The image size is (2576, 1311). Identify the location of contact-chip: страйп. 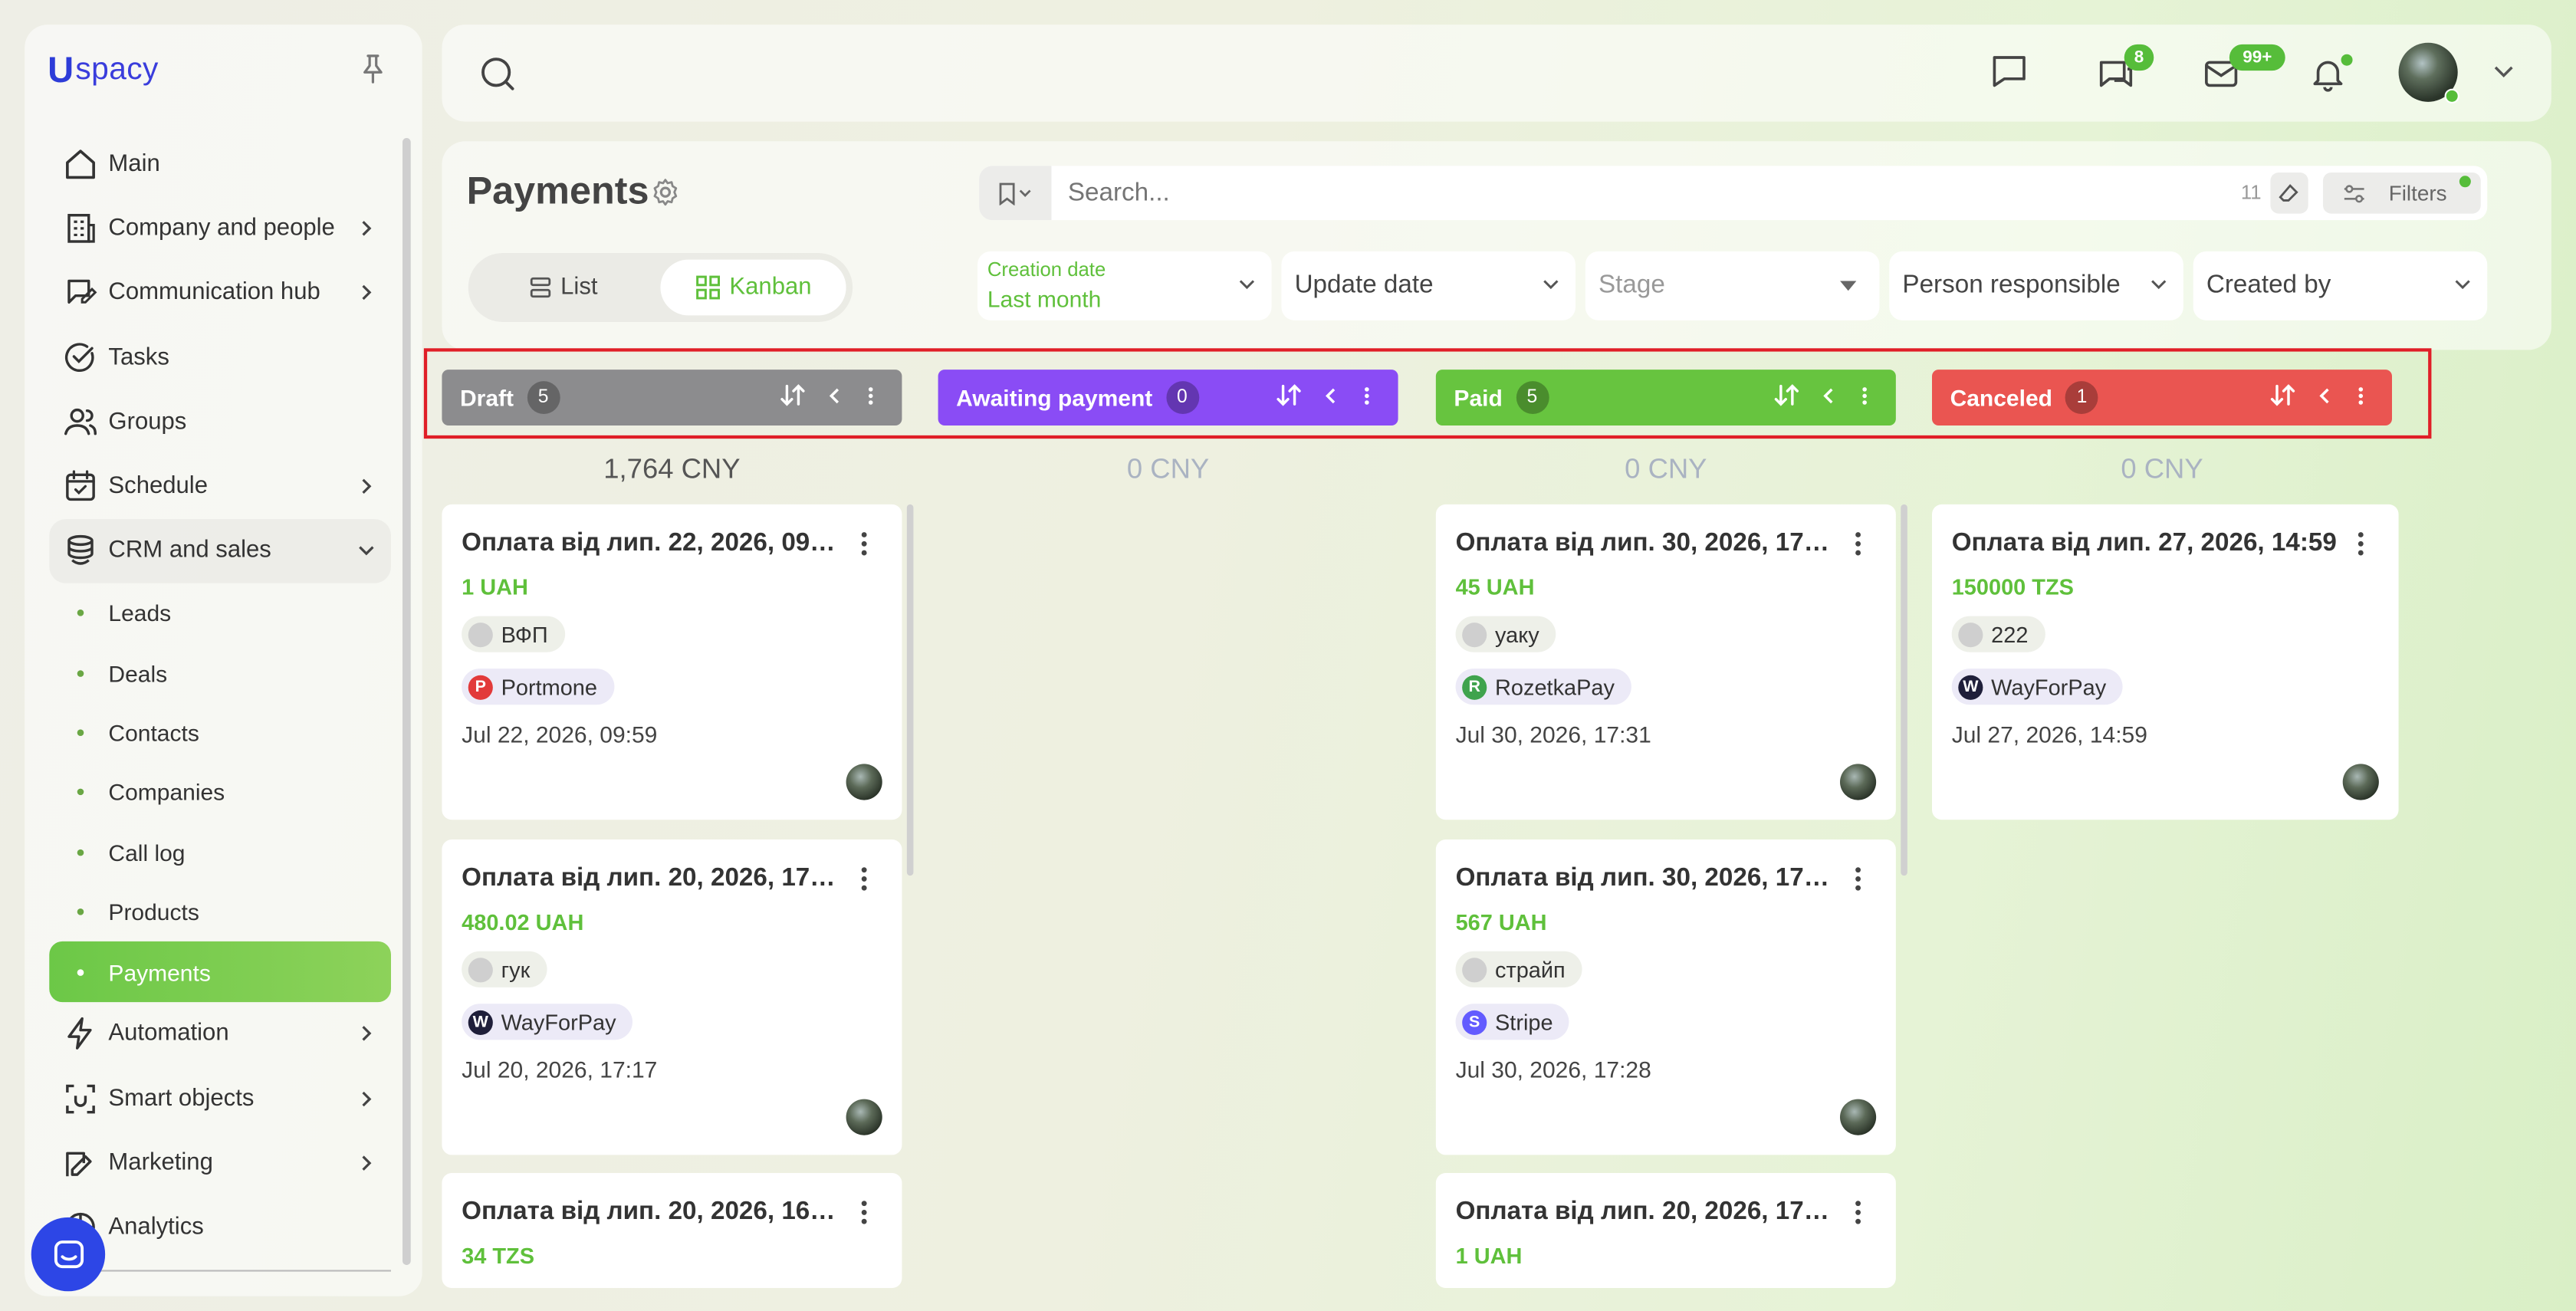
(1519, 969).